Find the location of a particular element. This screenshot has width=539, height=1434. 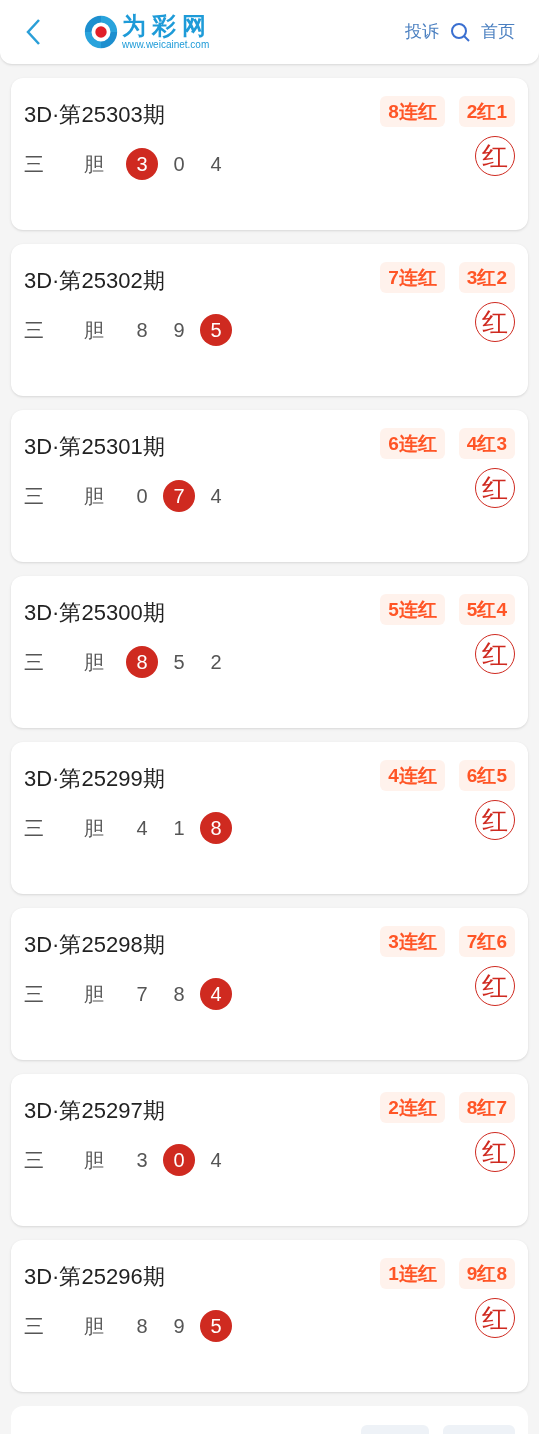

digit: 1 is located at coordinates (179, 828).